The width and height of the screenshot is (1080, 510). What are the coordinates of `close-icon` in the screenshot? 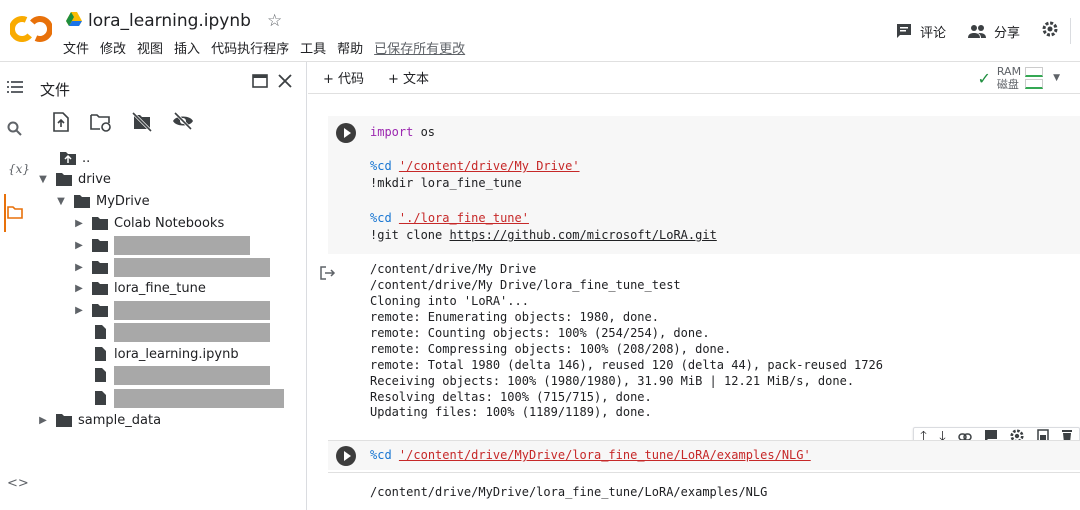 It's located at (285, 83).